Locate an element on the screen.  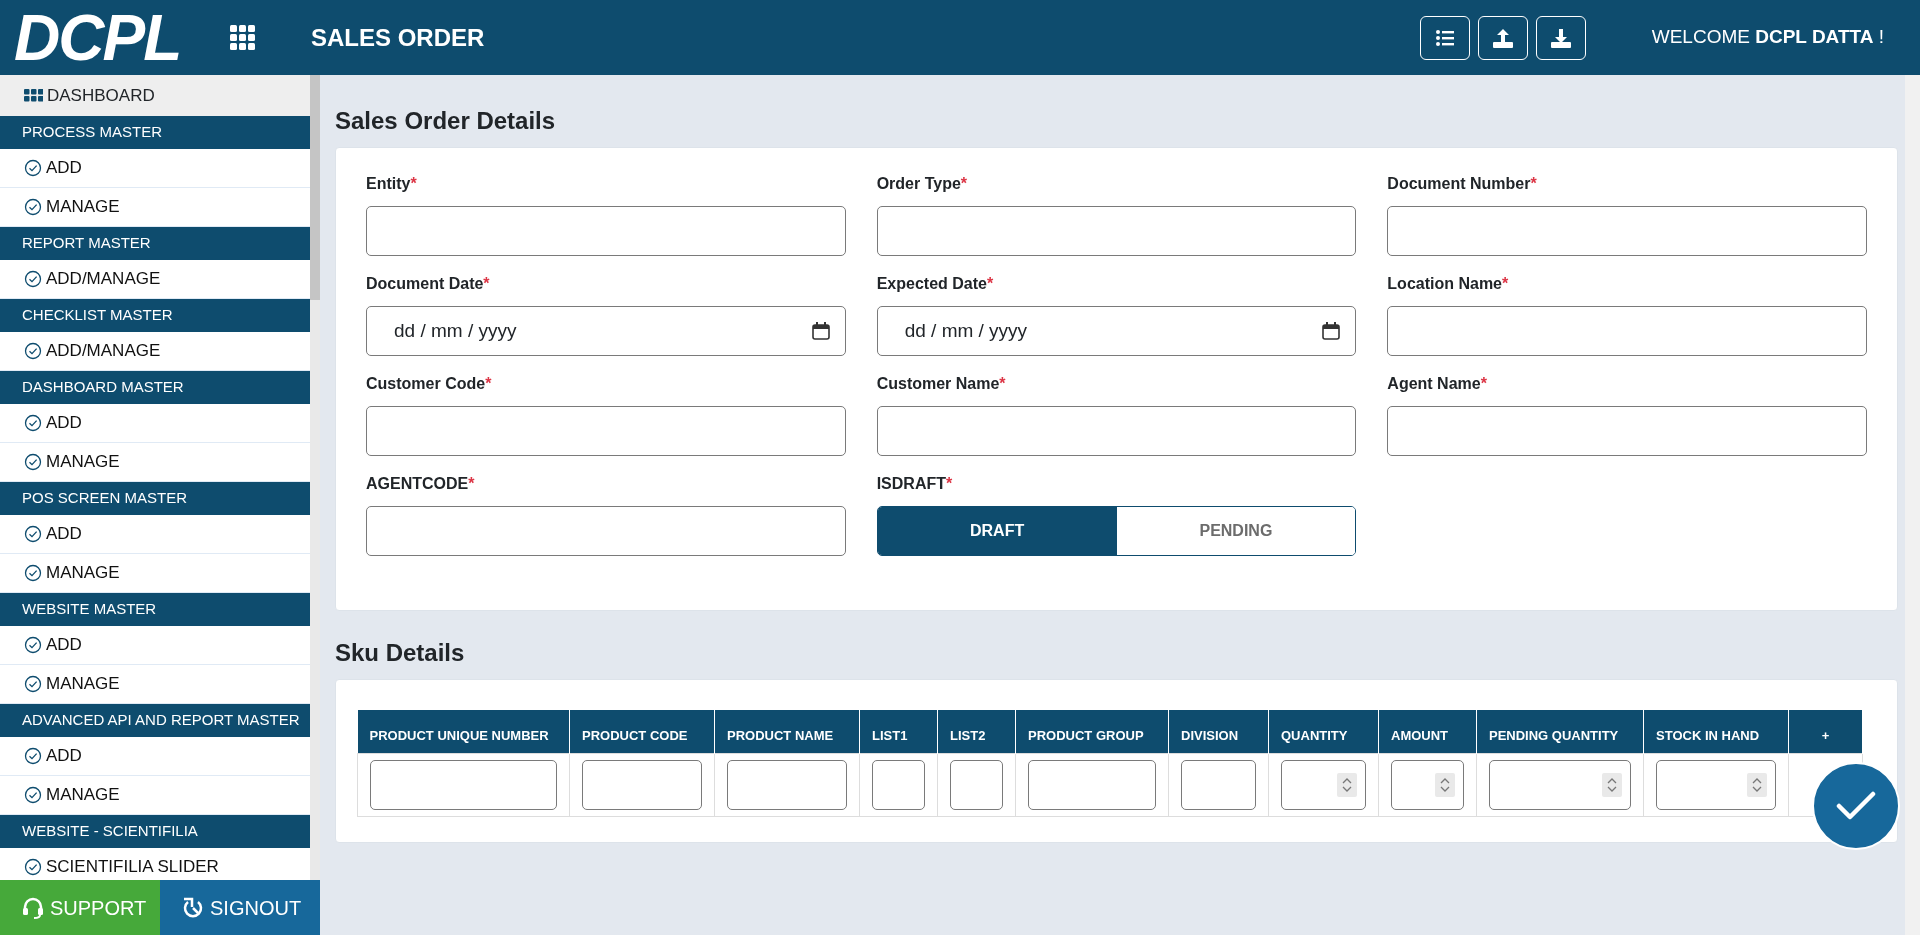
sidebar-label: SCIENTIFILIA SLIDER is located at coordinates (132, 867).